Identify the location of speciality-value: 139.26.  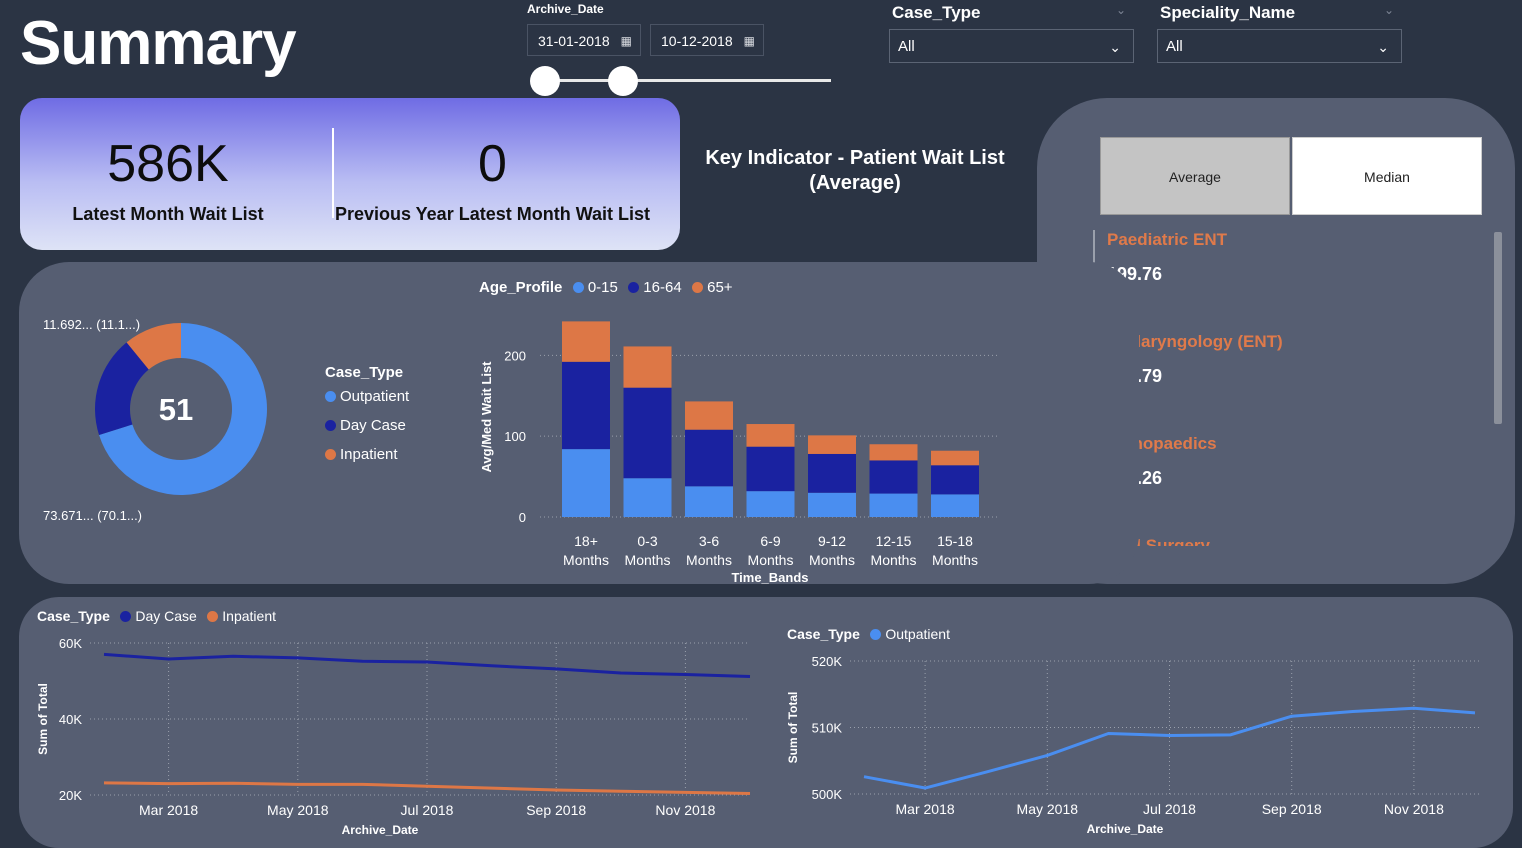
(1257, 478).